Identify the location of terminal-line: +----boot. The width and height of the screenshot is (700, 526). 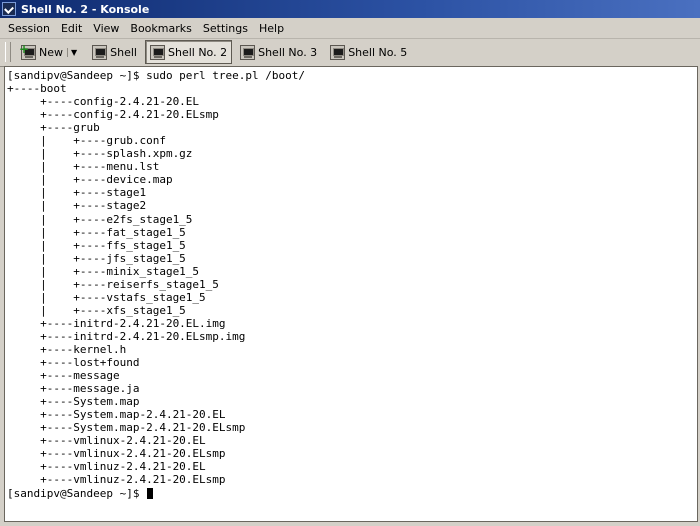
(37, 89).